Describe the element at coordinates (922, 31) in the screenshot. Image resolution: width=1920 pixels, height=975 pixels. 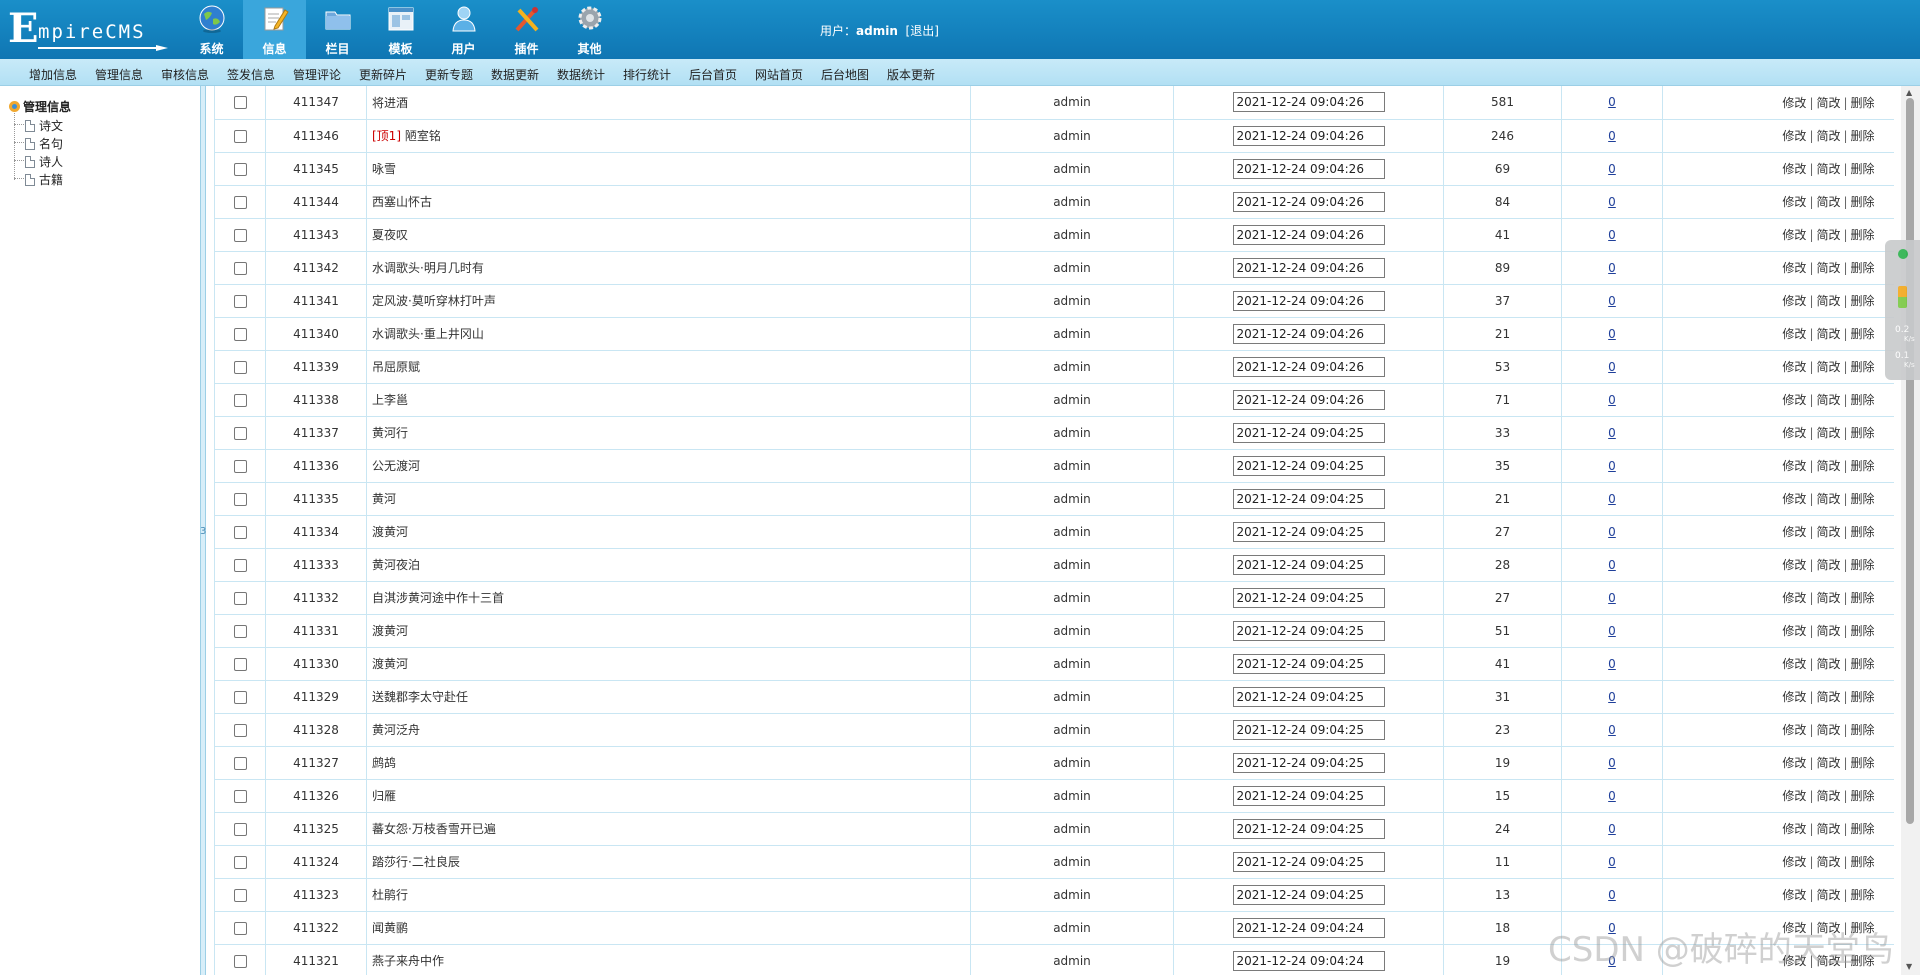
I see `logout-link: [退出]` at that location.